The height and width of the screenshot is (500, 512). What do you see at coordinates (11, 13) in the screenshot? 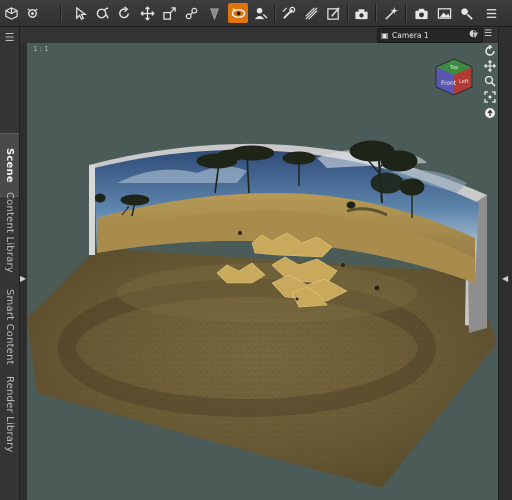
I see `new-scene-icon` at bounding box center [11, 13].